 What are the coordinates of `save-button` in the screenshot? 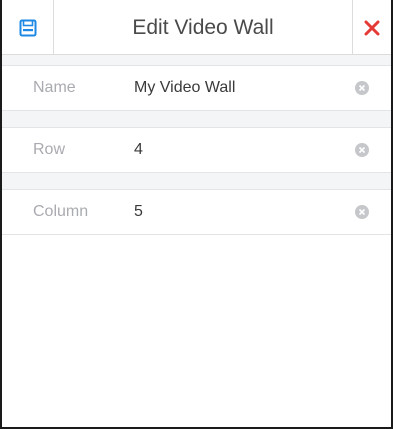 It's located at (28, 27).